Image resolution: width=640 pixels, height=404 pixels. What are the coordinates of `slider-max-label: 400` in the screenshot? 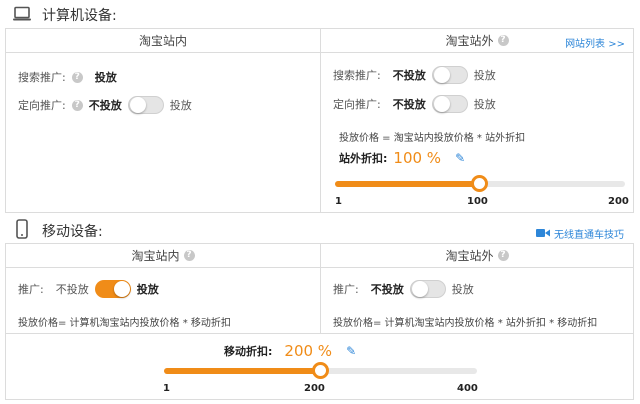 It's located at (467, 388).